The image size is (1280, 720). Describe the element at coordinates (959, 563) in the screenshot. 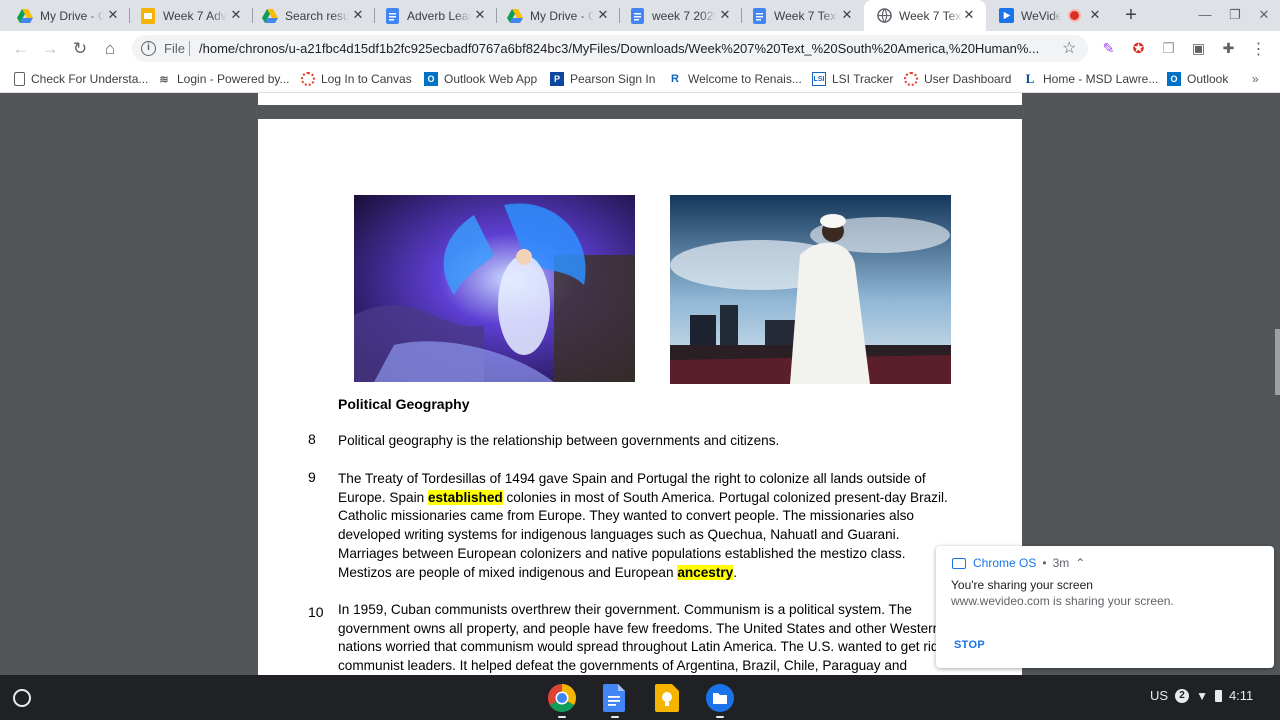

I see `cast-icon` at that location.